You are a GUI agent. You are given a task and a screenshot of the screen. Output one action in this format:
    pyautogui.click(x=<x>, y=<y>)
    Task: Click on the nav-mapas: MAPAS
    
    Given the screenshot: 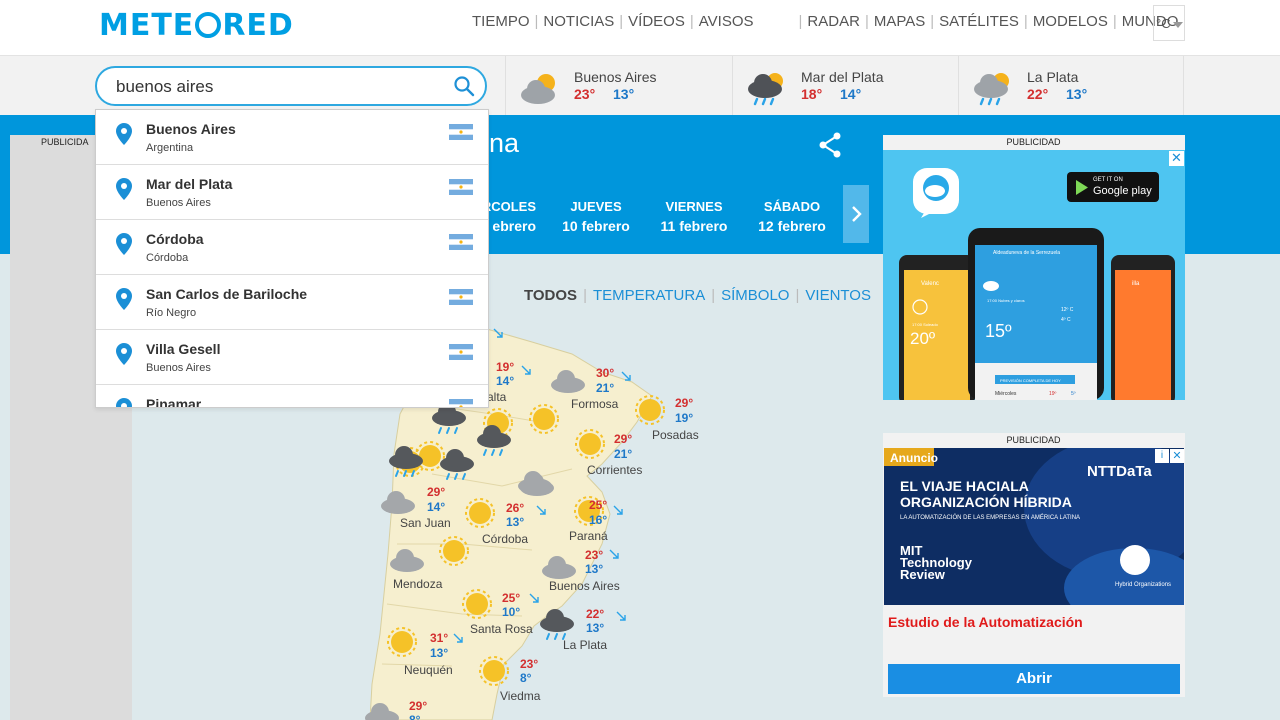 What is the action you would take?
    pyautogui.click(x=899, y=21)
    